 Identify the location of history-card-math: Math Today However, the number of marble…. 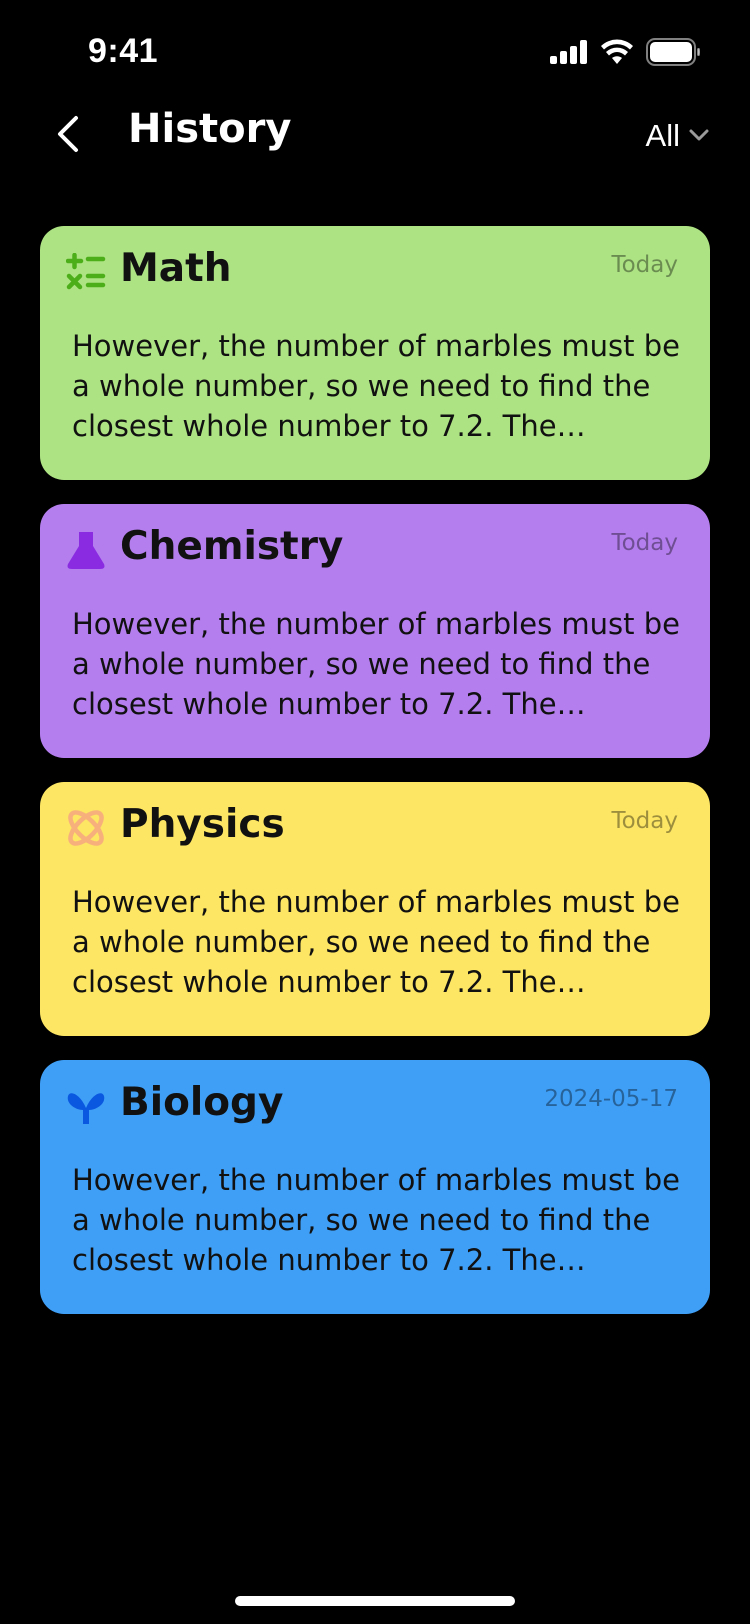
(375, 353).